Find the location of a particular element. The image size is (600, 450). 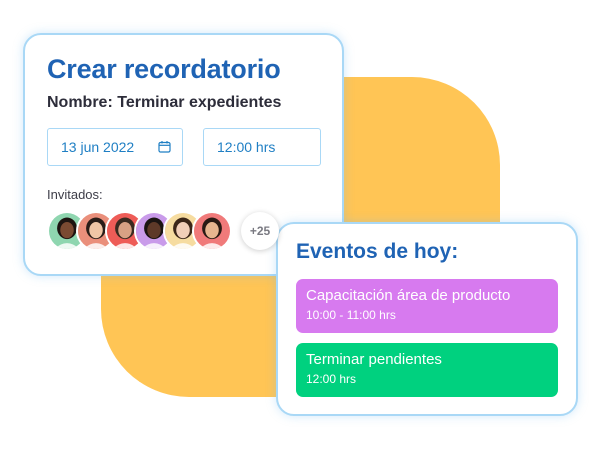

event-item: Terminar pendientes 12:00 hrs is located at coordinates (427, 370).